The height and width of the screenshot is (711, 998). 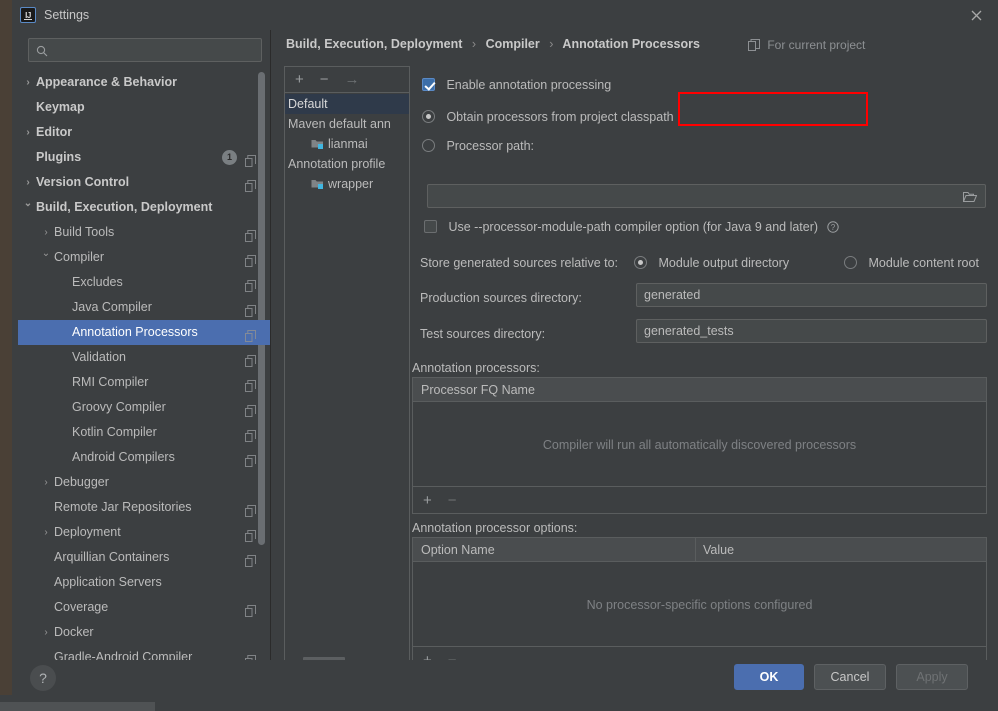 What do you see at coordinates (144, 182) in the screenshot?
I see `sidebar-item-version-control: › Version Control` at bounding box center [144, 182].